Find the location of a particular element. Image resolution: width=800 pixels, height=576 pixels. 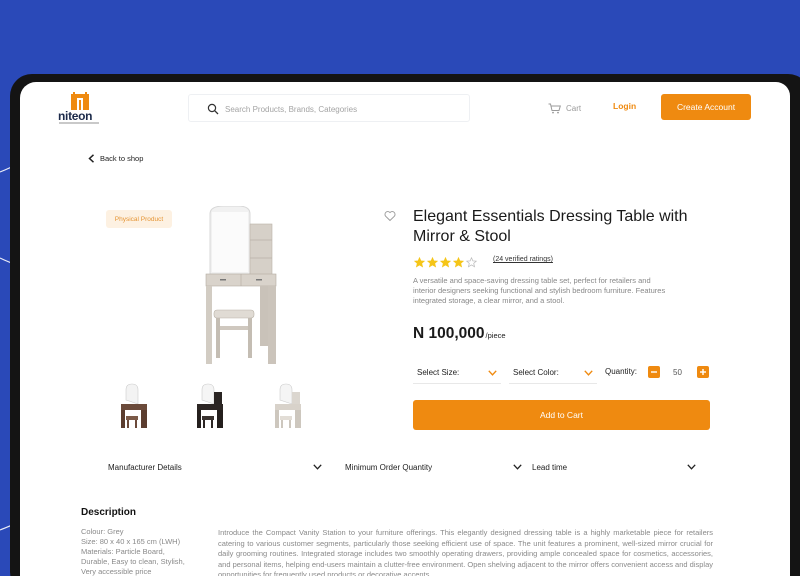

quantity-decrease-button is located at coordinates (654, 372).